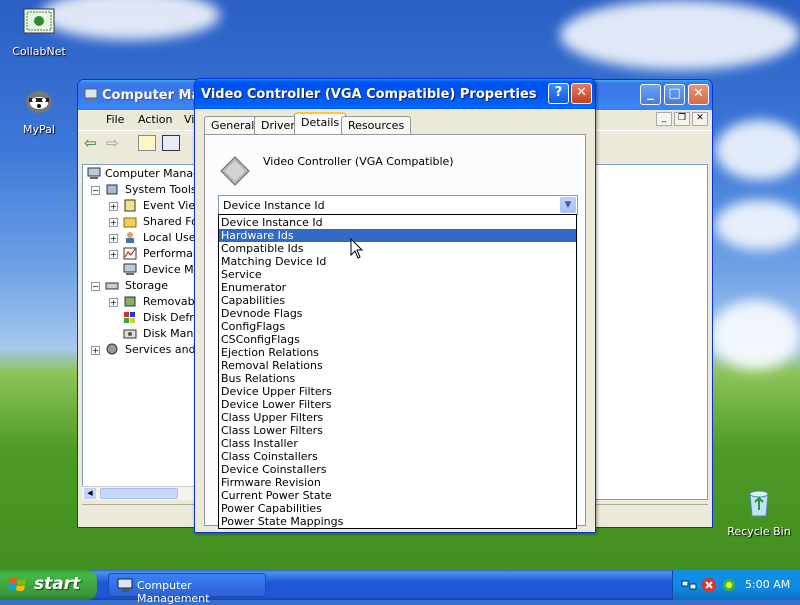 The height and width of the screenshot is (605, 800). What do you see at coordinates (397, 313) in the screenshot?
I see `dropdown-option: Devnode Flags` at bounding box center [397, 313].